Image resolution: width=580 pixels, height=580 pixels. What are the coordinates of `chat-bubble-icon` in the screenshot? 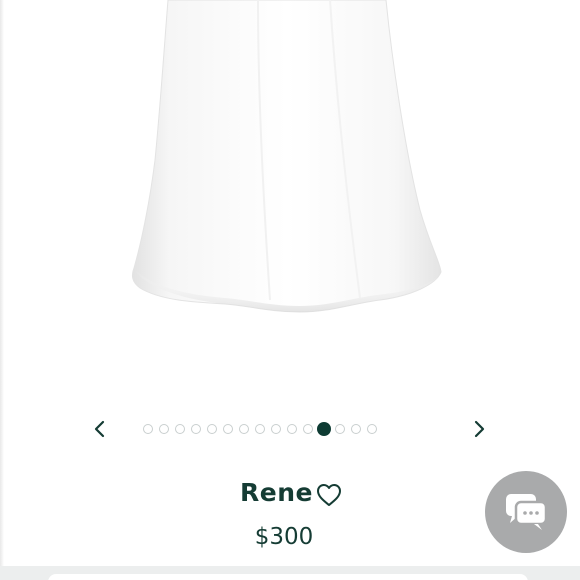 It's located at (527, 512).